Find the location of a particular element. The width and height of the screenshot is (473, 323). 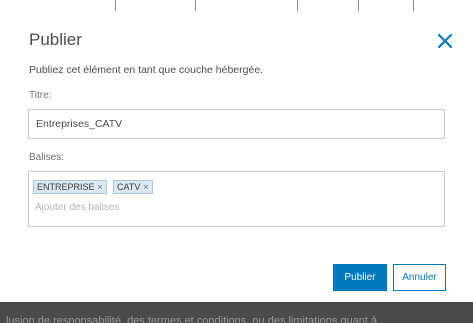

close-button is located at coordinates (445, 41).